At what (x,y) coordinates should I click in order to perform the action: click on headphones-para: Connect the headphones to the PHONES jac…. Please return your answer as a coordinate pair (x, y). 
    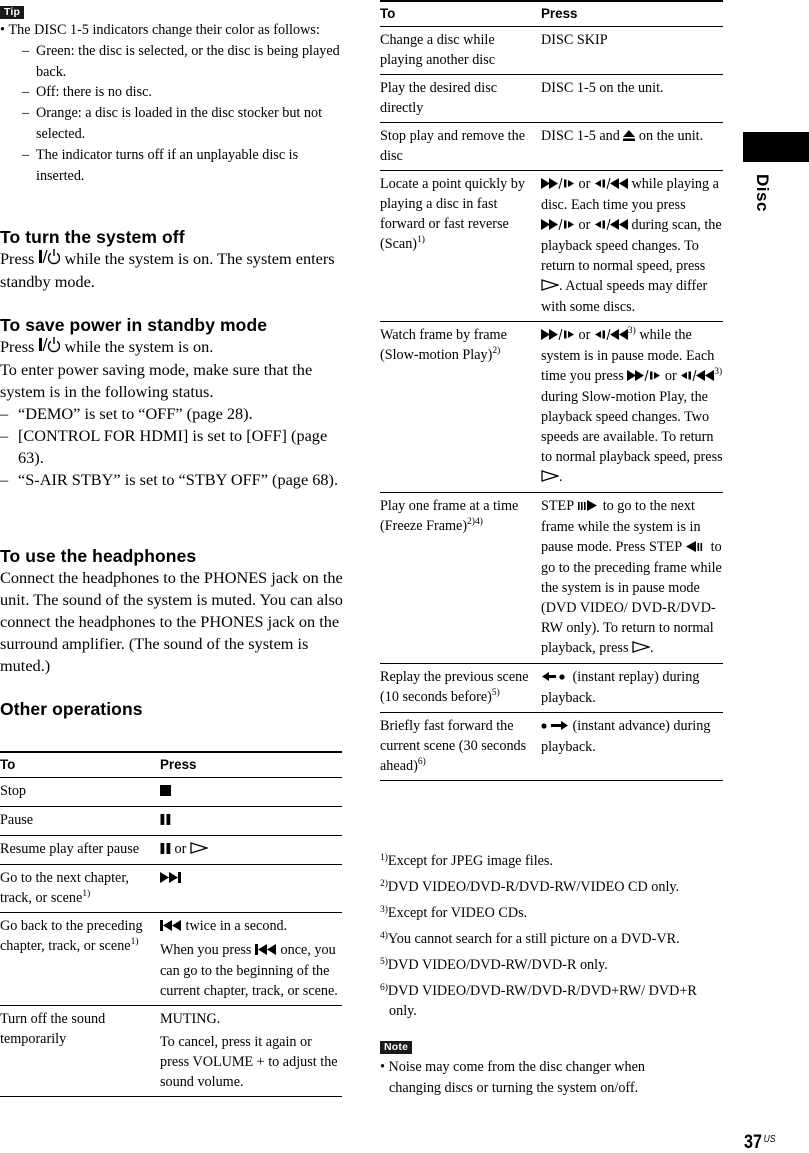
    Looking at the image, I should click on (171, 621).